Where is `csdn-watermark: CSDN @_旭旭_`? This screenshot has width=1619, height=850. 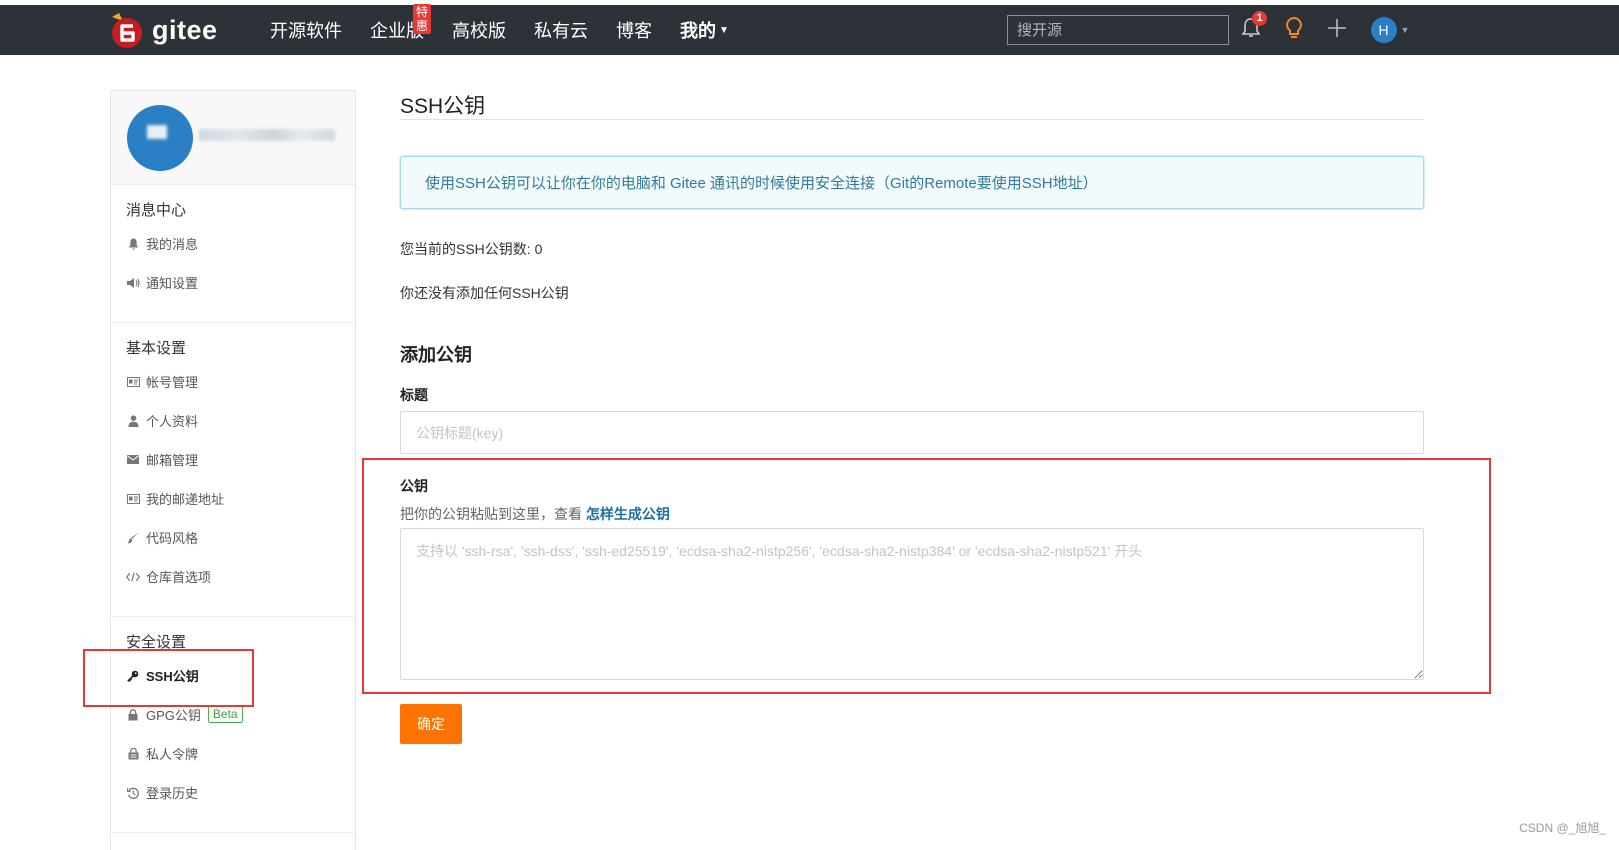
csdn-watermark: CSDN @_旭旭_ is located at coordinates (1562, 828).